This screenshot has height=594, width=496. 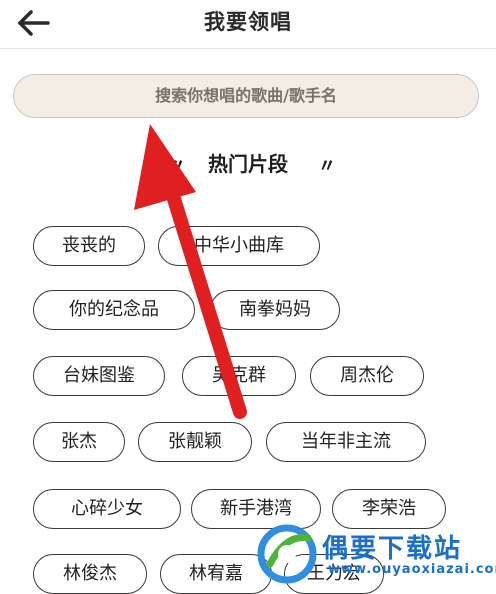 I want to click on download-site-logo-icon, so click(x=287, y=554).